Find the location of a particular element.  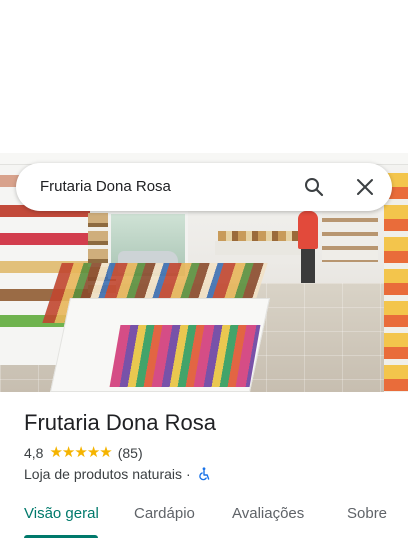

category-row: Loja de produtos naturais · is located at coordinates (117, 474).